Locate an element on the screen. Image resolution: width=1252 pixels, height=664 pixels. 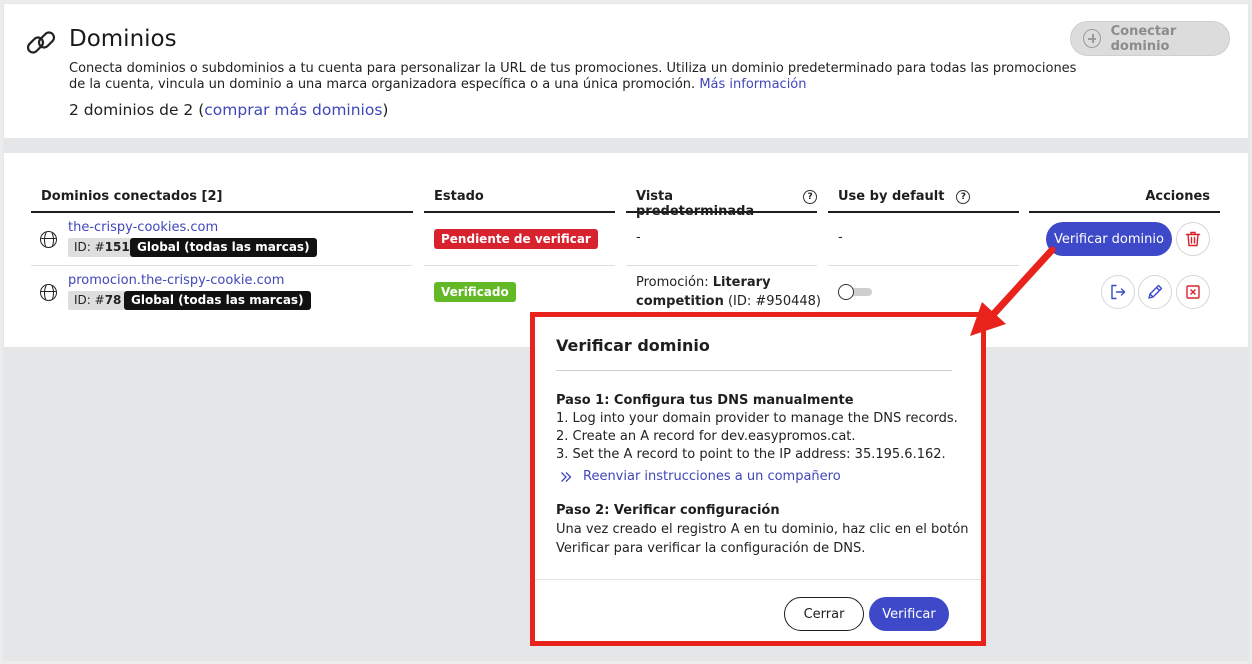
column-header-status: Estado is located at coordinates (519, 201).